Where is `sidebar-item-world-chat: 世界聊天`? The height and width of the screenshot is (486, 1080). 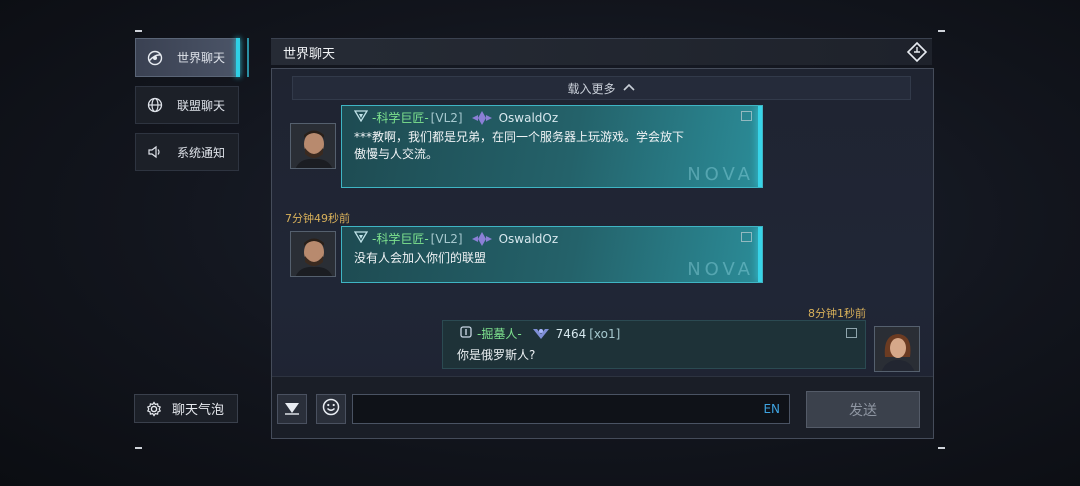 sidebar-item-world-chat: 世界聊天 is located at coordinates (187, 57).